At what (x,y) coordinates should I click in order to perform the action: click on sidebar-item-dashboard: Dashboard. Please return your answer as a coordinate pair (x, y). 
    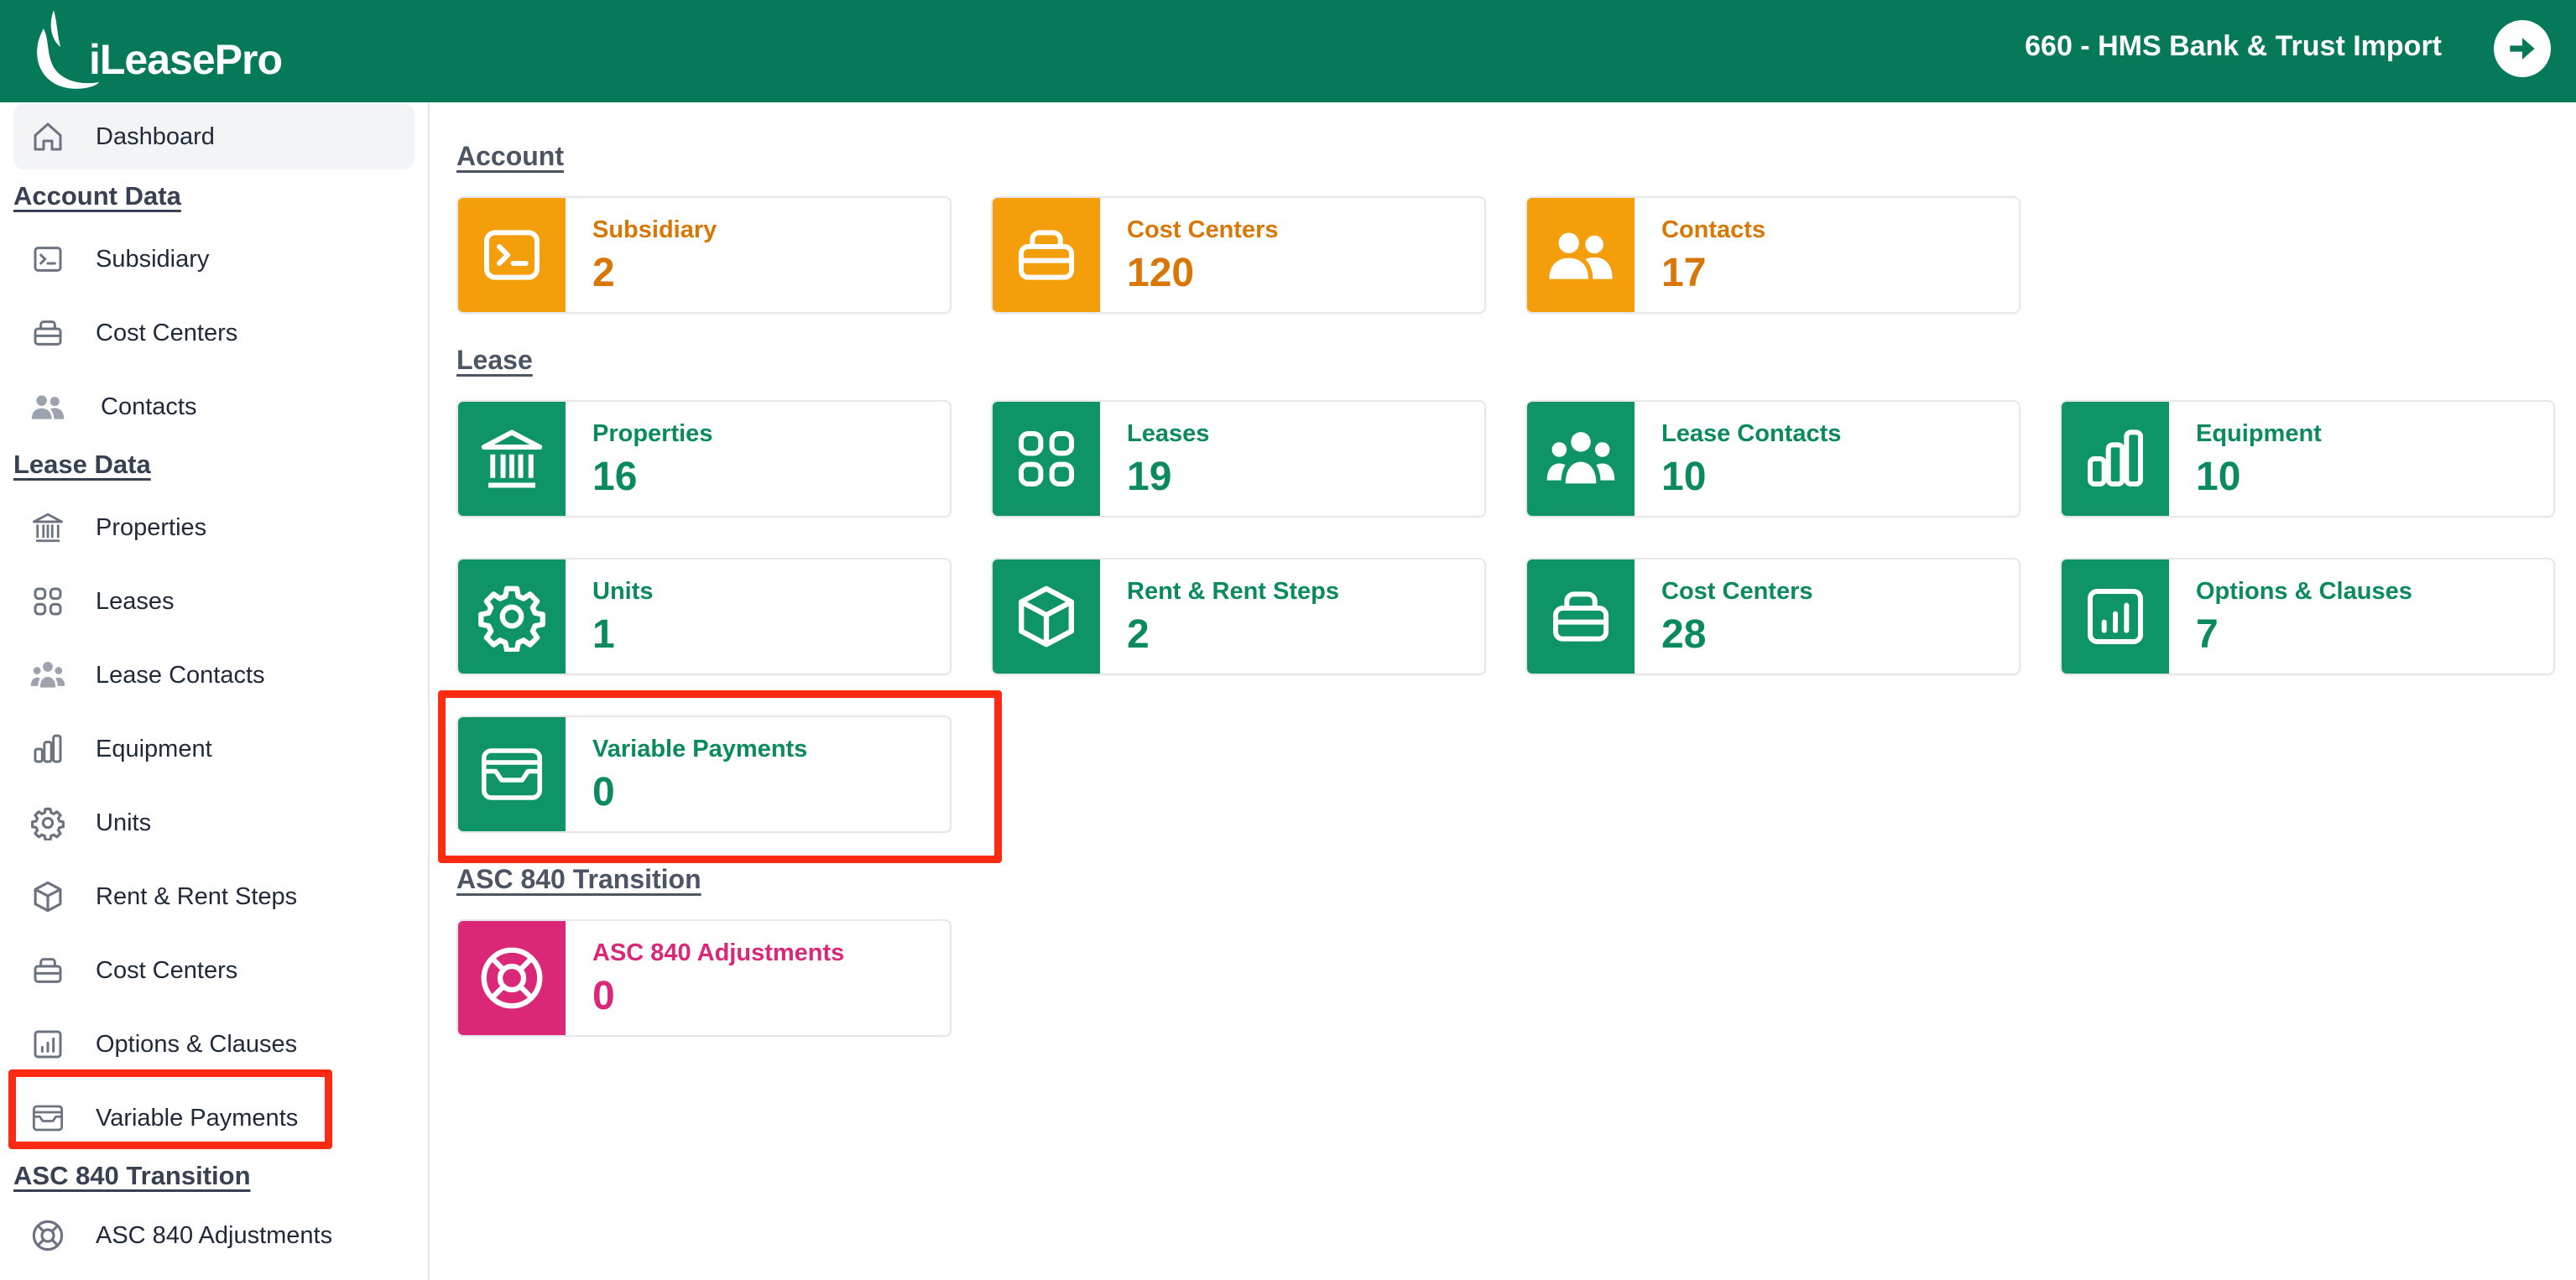
    Looking at the image, I should click on (214, 136).